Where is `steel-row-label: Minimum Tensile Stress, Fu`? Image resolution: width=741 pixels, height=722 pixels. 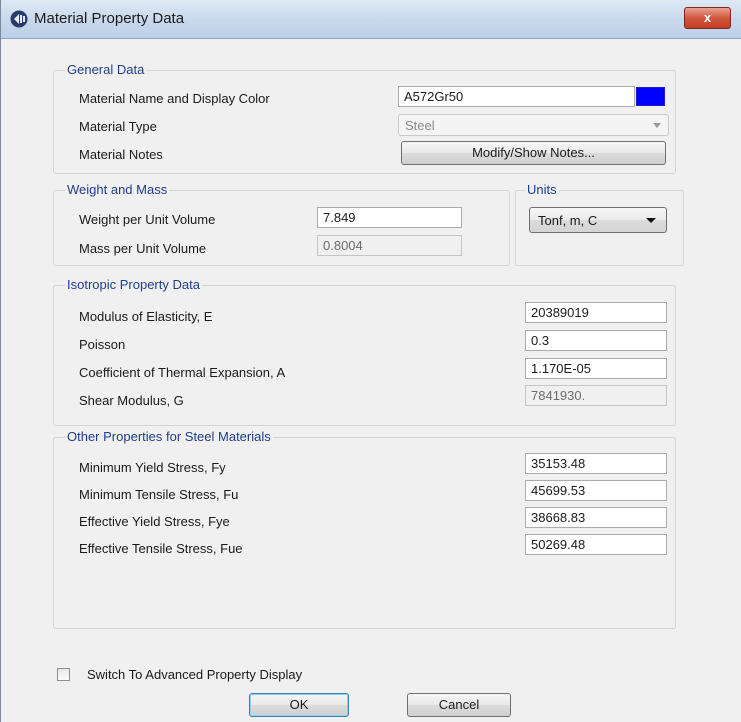 steel-row-label: Minimum Tensile Stress, Fu is located at coordinates (159, 494).